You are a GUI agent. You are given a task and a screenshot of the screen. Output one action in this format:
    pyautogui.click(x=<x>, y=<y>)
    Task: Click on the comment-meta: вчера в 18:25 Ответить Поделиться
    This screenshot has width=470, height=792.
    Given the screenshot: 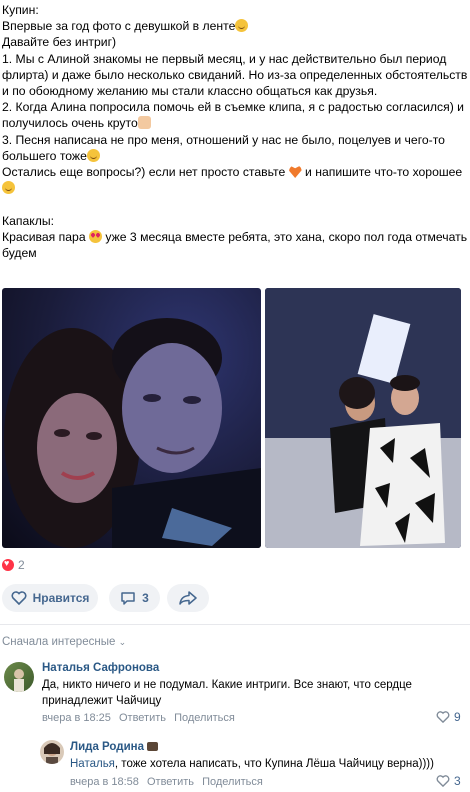 What is the action you would take?
    pyautogui.click(x=141, y=718)
    